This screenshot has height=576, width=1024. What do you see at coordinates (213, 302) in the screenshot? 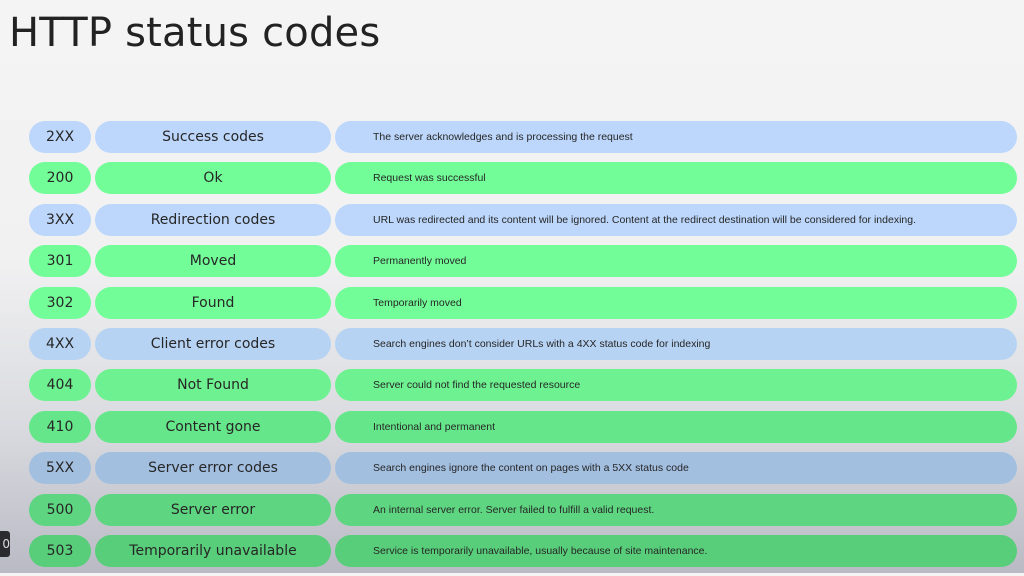
I see `status-name: Found` at bounding box center [213, 302].